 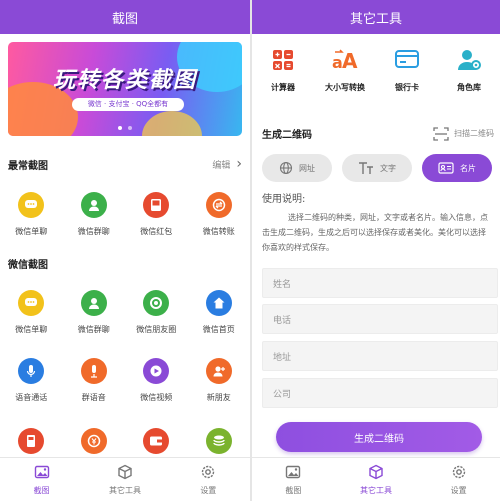 What do you see at coordinates (156, 380) in the screenshot?
I see `shortcut-item: 微信视频` at bounding box center [156, 380].